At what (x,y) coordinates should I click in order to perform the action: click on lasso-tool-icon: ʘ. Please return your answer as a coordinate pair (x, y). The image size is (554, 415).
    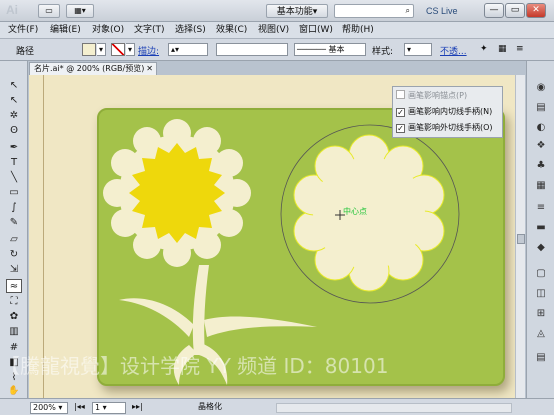
    Looking at the image, I should click on (14, 131).